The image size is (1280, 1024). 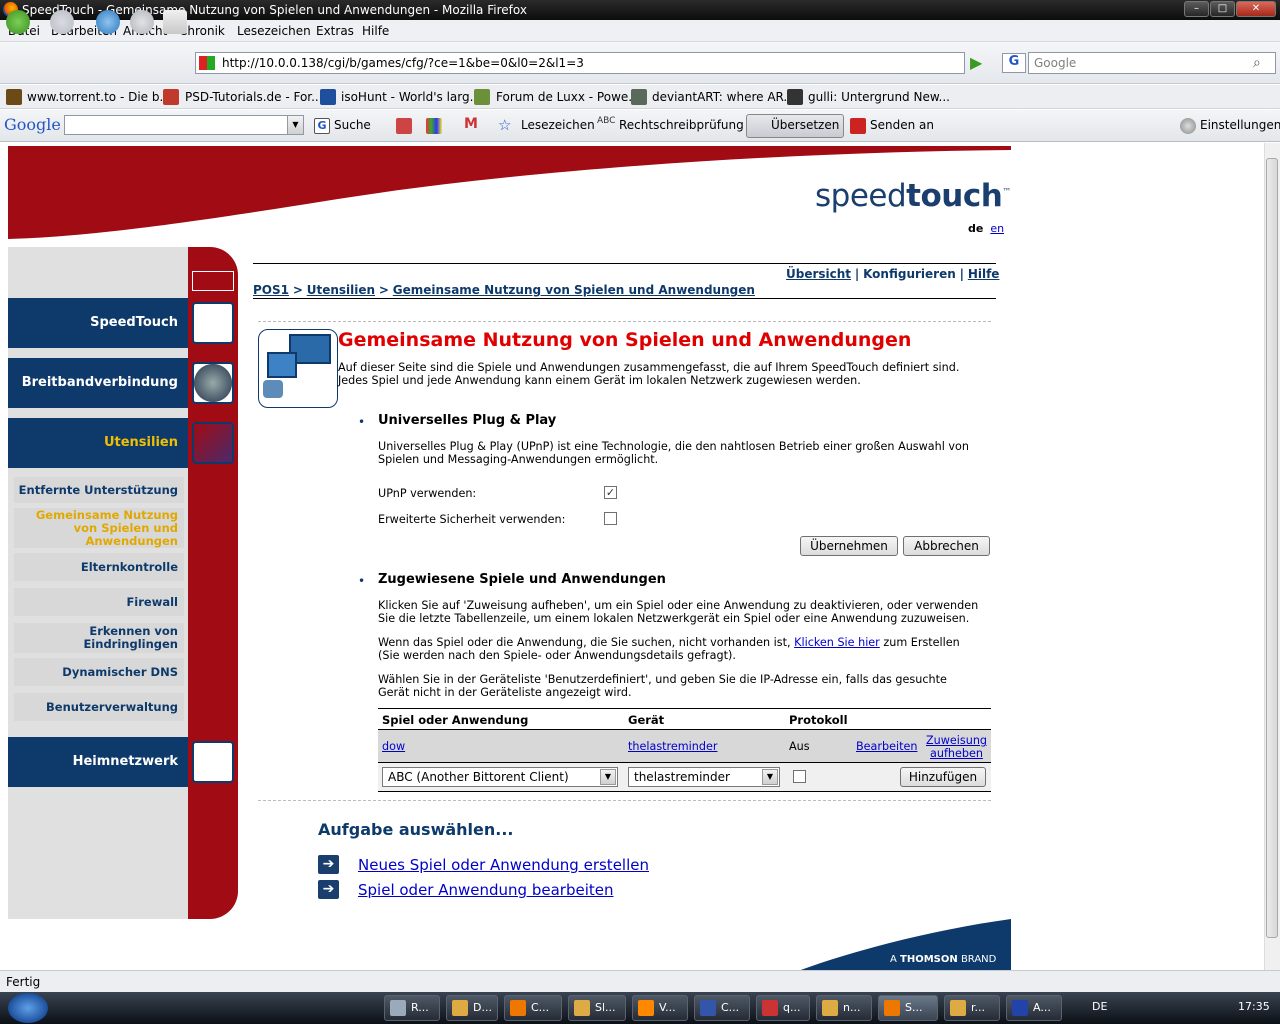 What do you see at coordinates (610, 492) in the screenshot?
I see `upnp-use-checkbox: ✓` at bounding box center [610, 492].